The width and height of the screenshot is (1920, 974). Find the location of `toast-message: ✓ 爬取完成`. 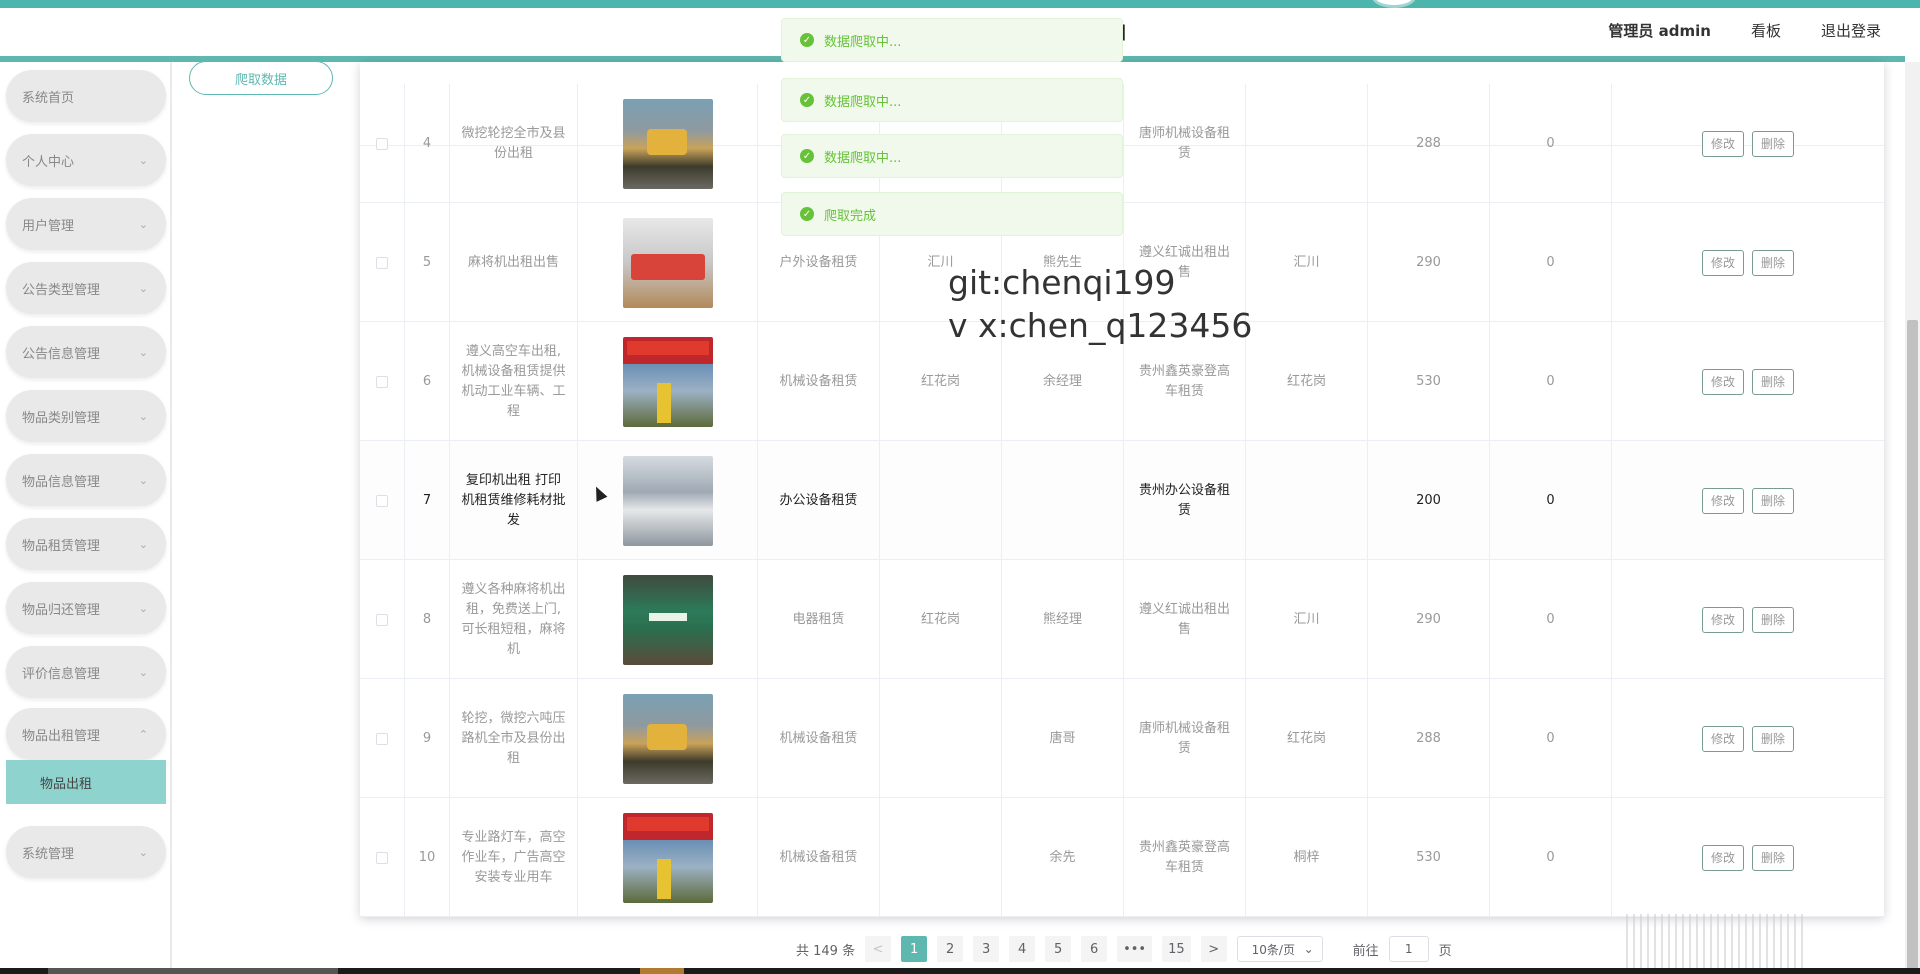

toast-message: ✓ 爬取完成 is located at coordinates (952, 214).